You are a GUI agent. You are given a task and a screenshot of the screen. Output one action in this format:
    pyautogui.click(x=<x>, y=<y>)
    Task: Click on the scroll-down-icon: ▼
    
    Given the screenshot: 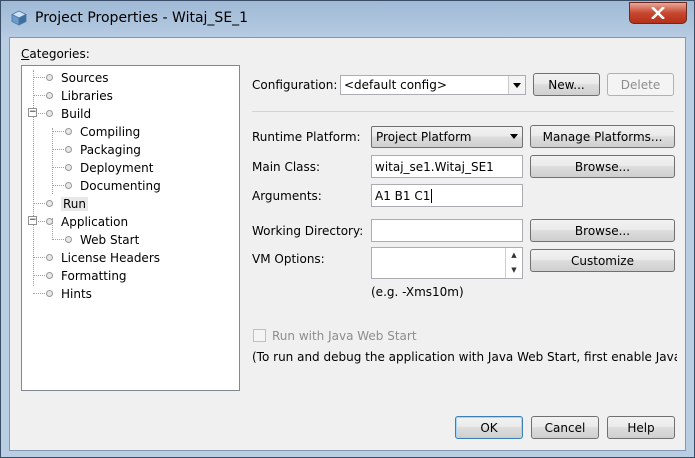 What is the action you would take?
    pyautogui.click(x=514, y=270)
    